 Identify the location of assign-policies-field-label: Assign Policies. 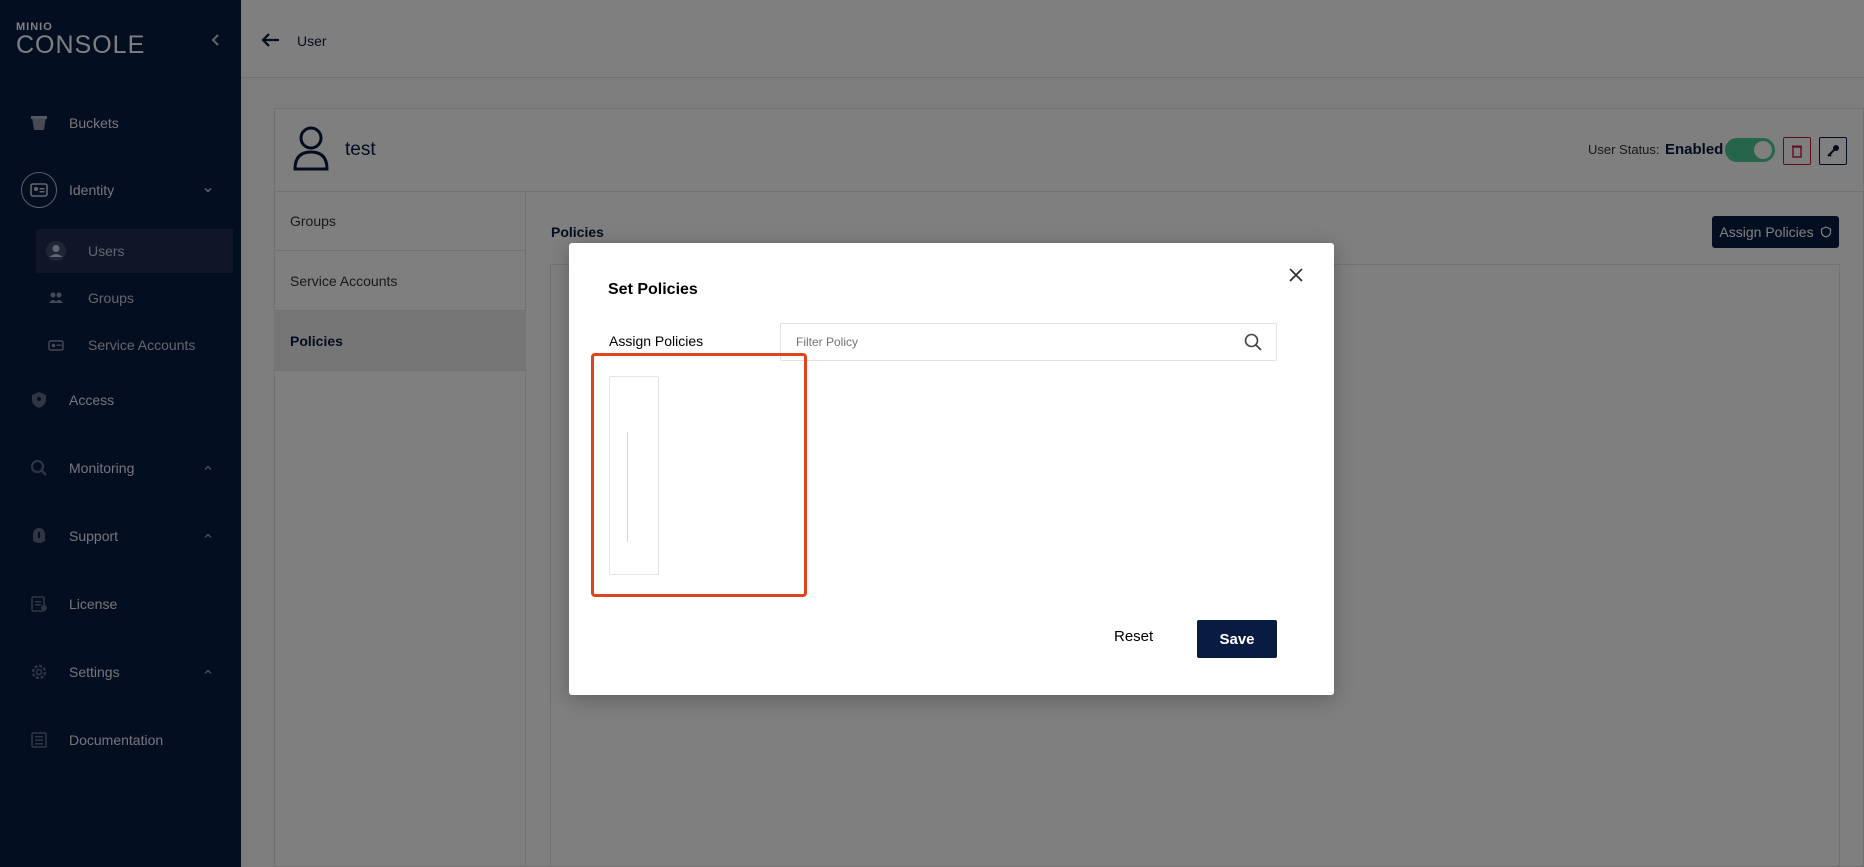
(656, 341).